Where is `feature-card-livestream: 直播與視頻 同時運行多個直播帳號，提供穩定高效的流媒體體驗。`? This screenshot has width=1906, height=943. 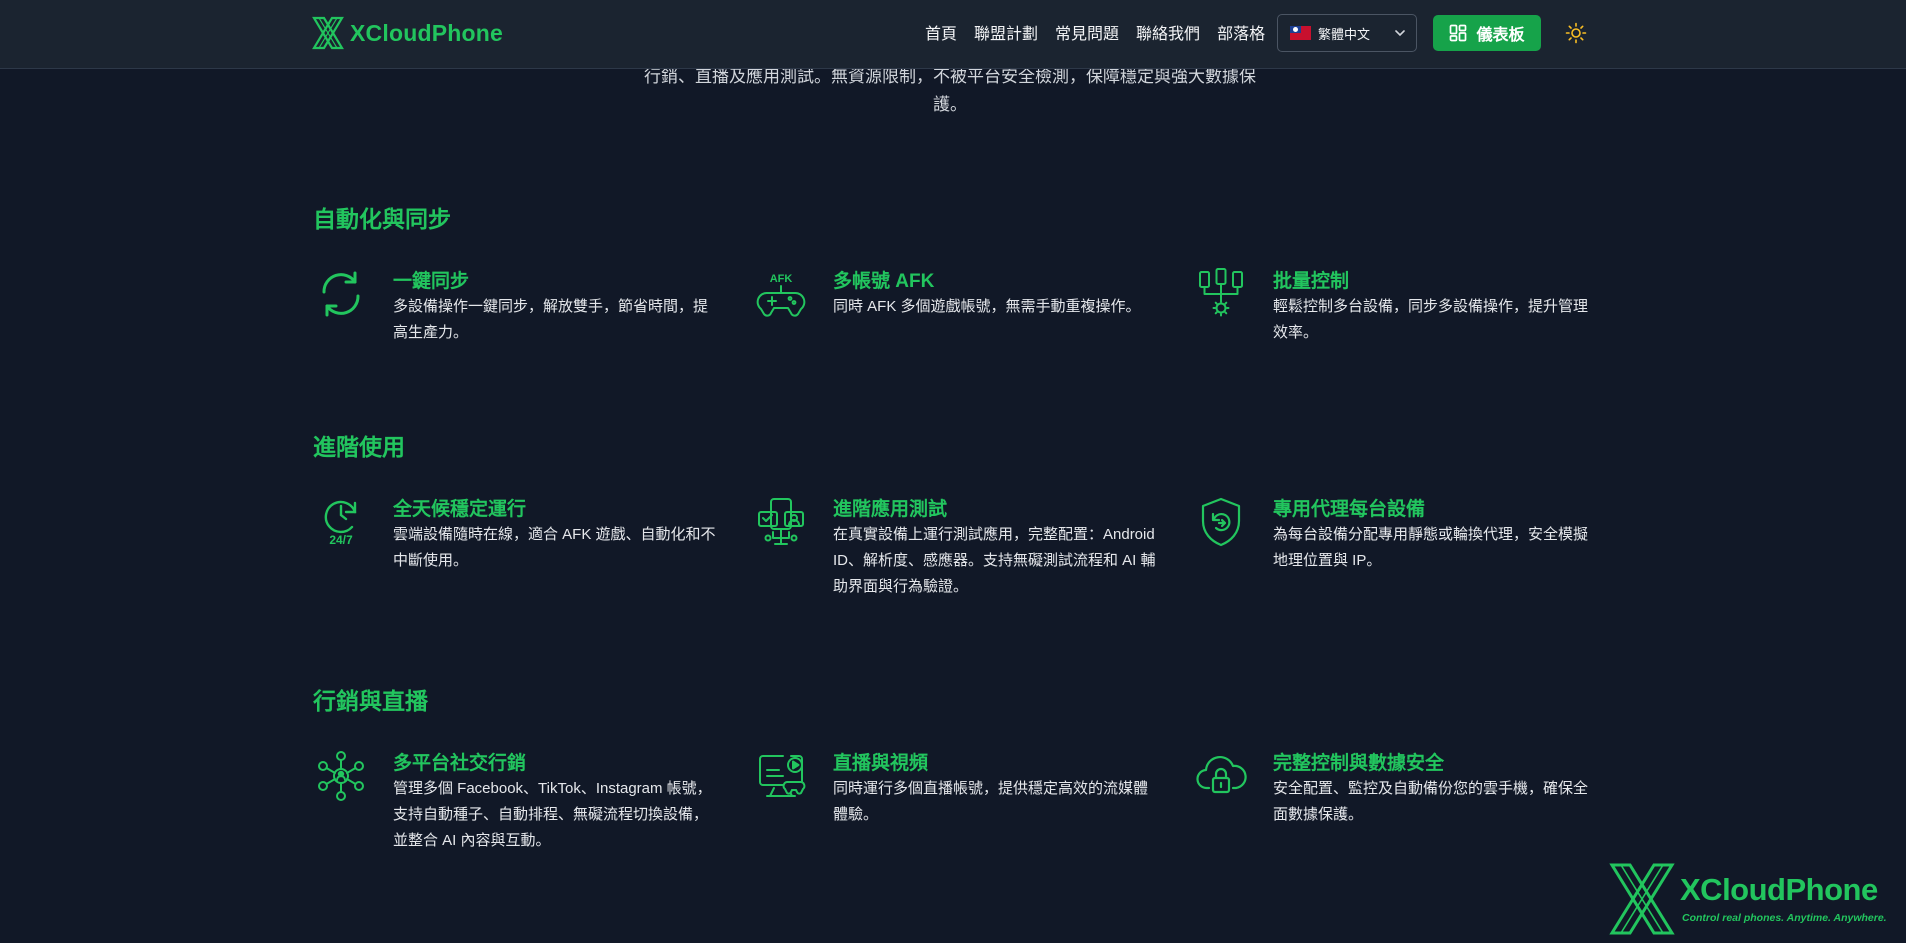
feature-card-livestream: 直播與視頻 同時運行多個直播帳號，提供穩定高效的流媒體體驗。 is located at coordinates (953, 803).